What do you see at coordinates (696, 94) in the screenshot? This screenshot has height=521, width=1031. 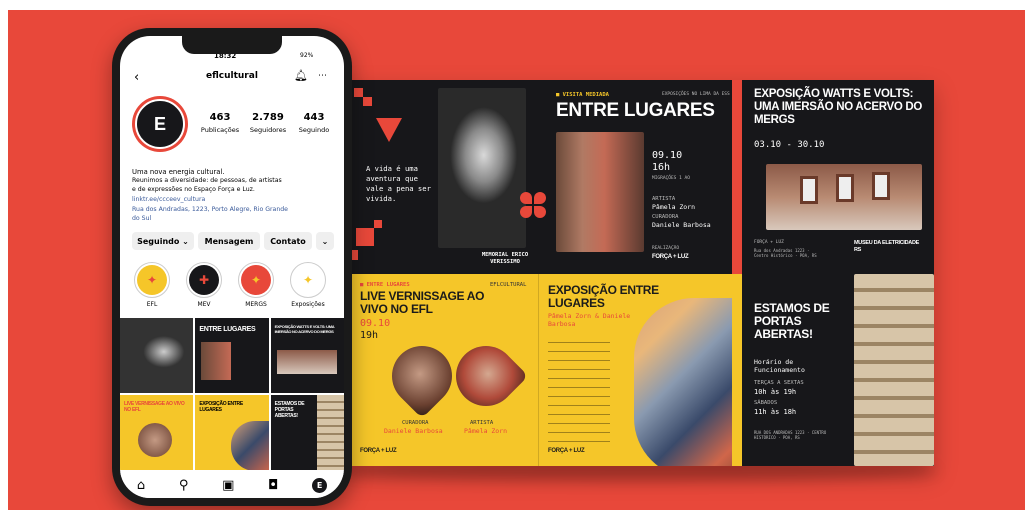 I see `visit-tag-right: EXPOSIÇÕES NO LIMA DA ESS` at bounding box center [696, 94].